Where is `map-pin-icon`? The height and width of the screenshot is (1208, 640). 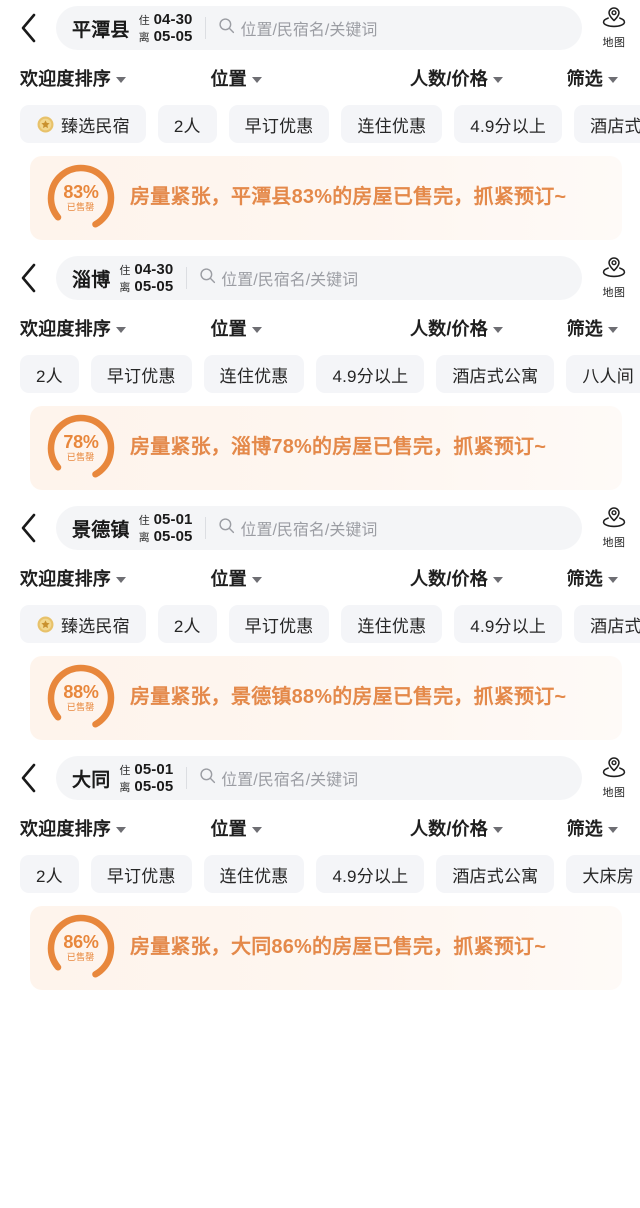 map-pin-icon is located at coordinates (614, 19).